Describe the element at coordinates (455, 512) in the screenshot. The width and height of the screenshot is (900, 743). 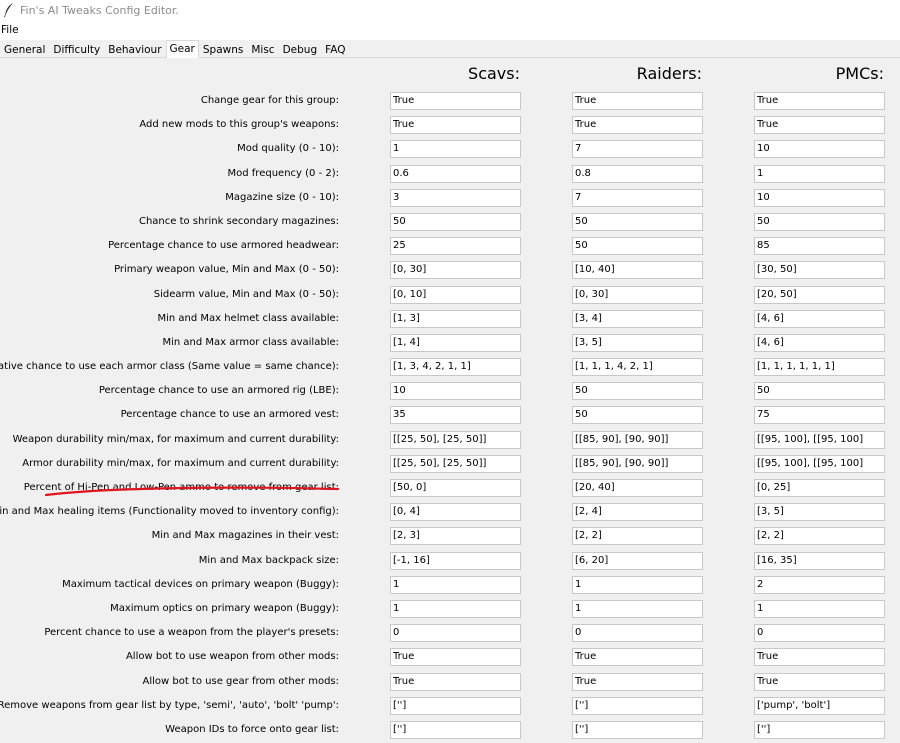
I see `scavs-value-field: [0, 4]` at that location.